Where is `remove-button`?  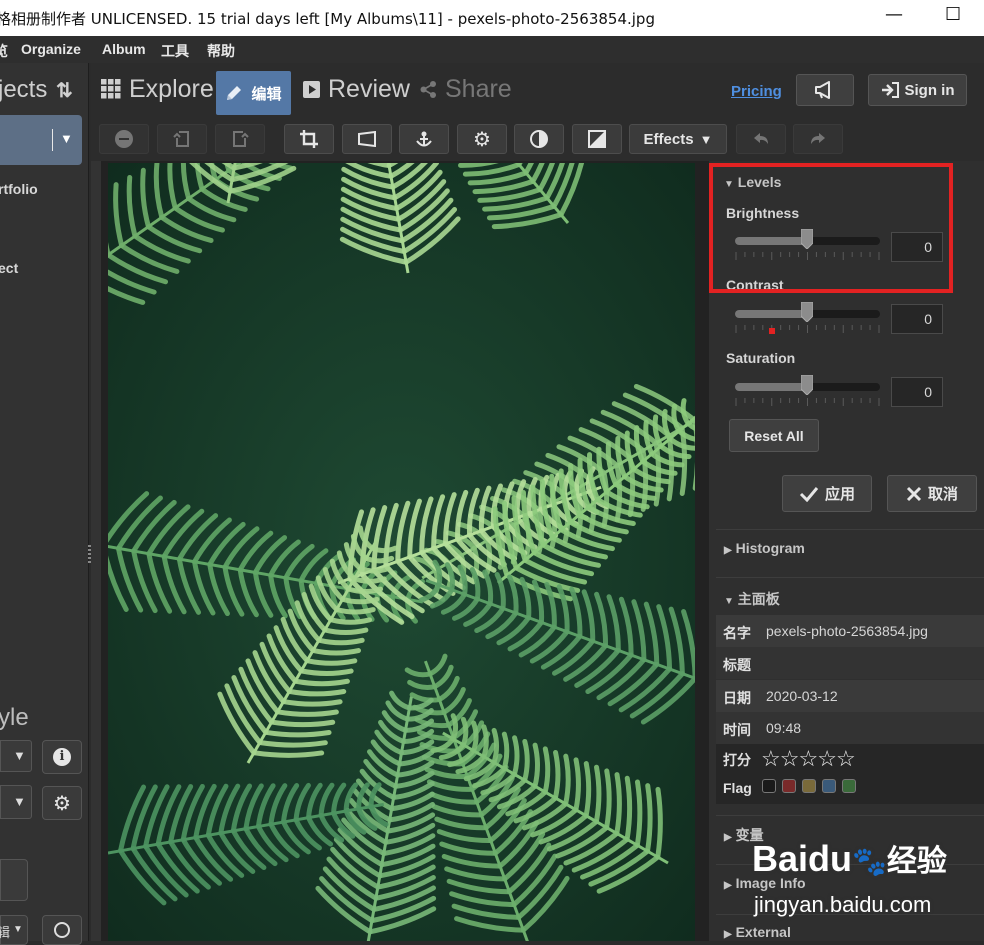
remove-button is located at coordinates (124, 139).